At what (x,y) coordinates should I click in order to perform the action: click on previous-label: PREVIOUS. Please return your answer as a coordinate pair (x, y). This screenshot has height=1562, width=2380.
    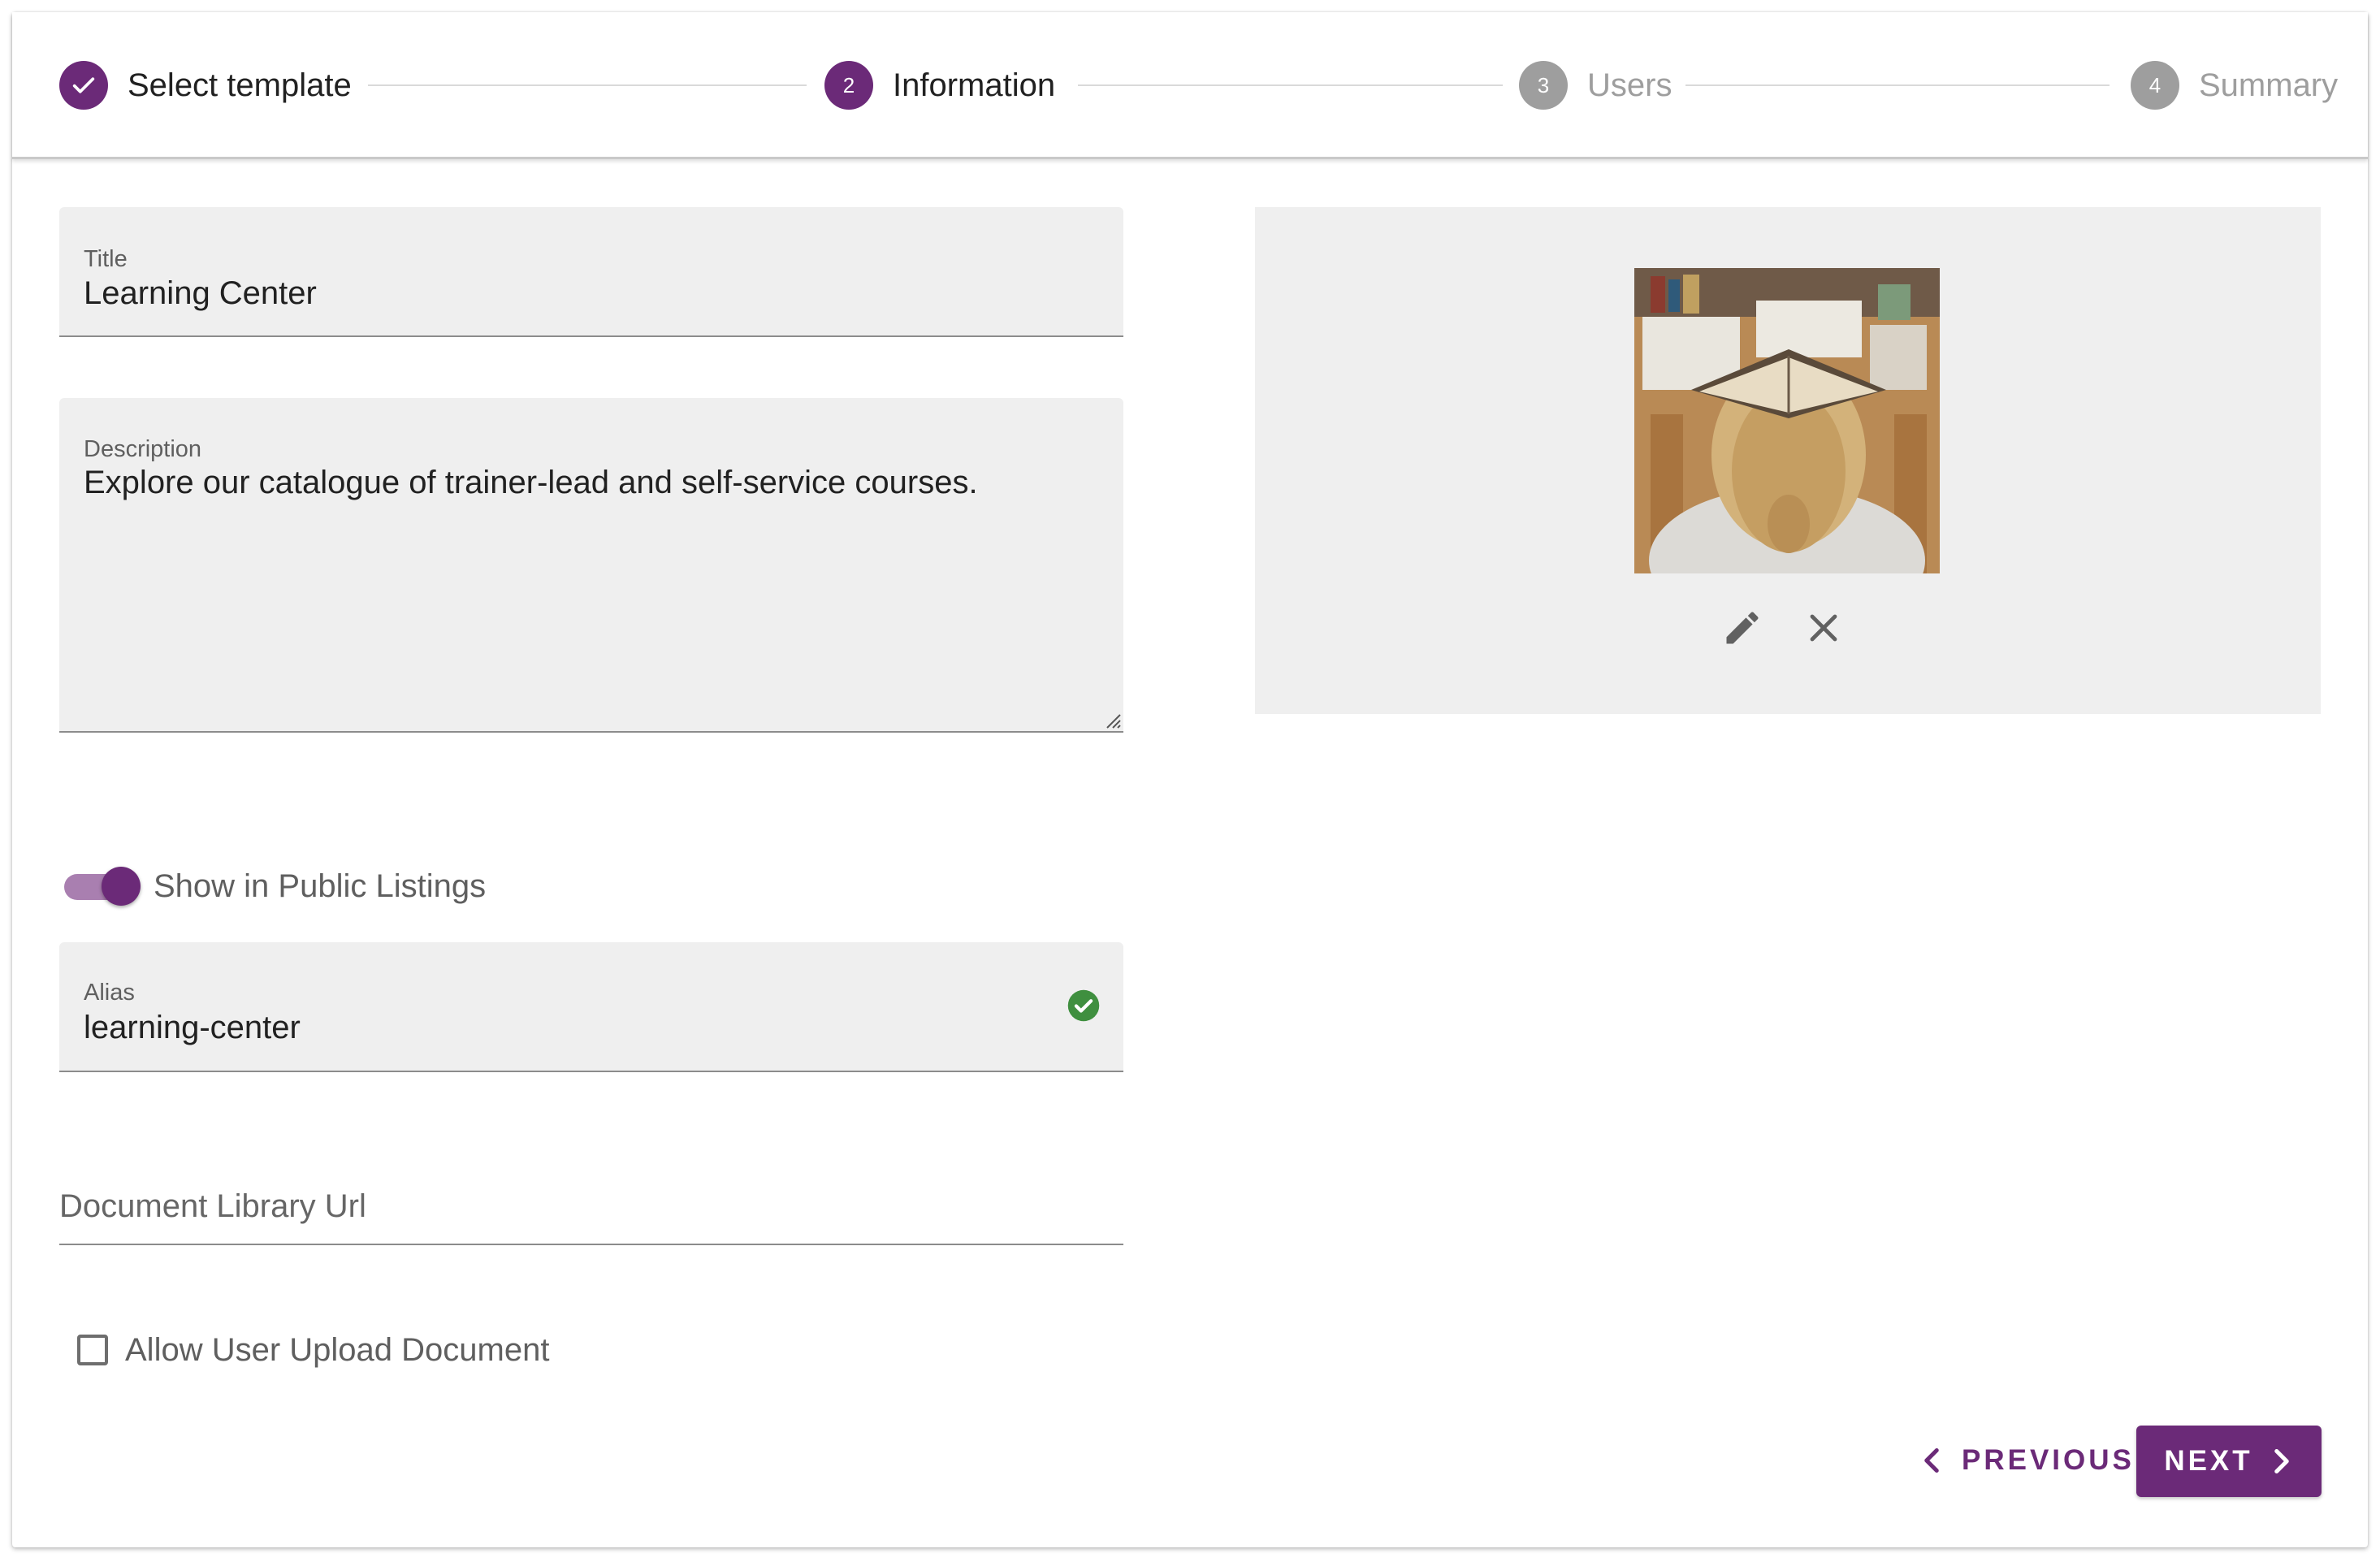
    Looking at the image, I should click on (2048, 1460).